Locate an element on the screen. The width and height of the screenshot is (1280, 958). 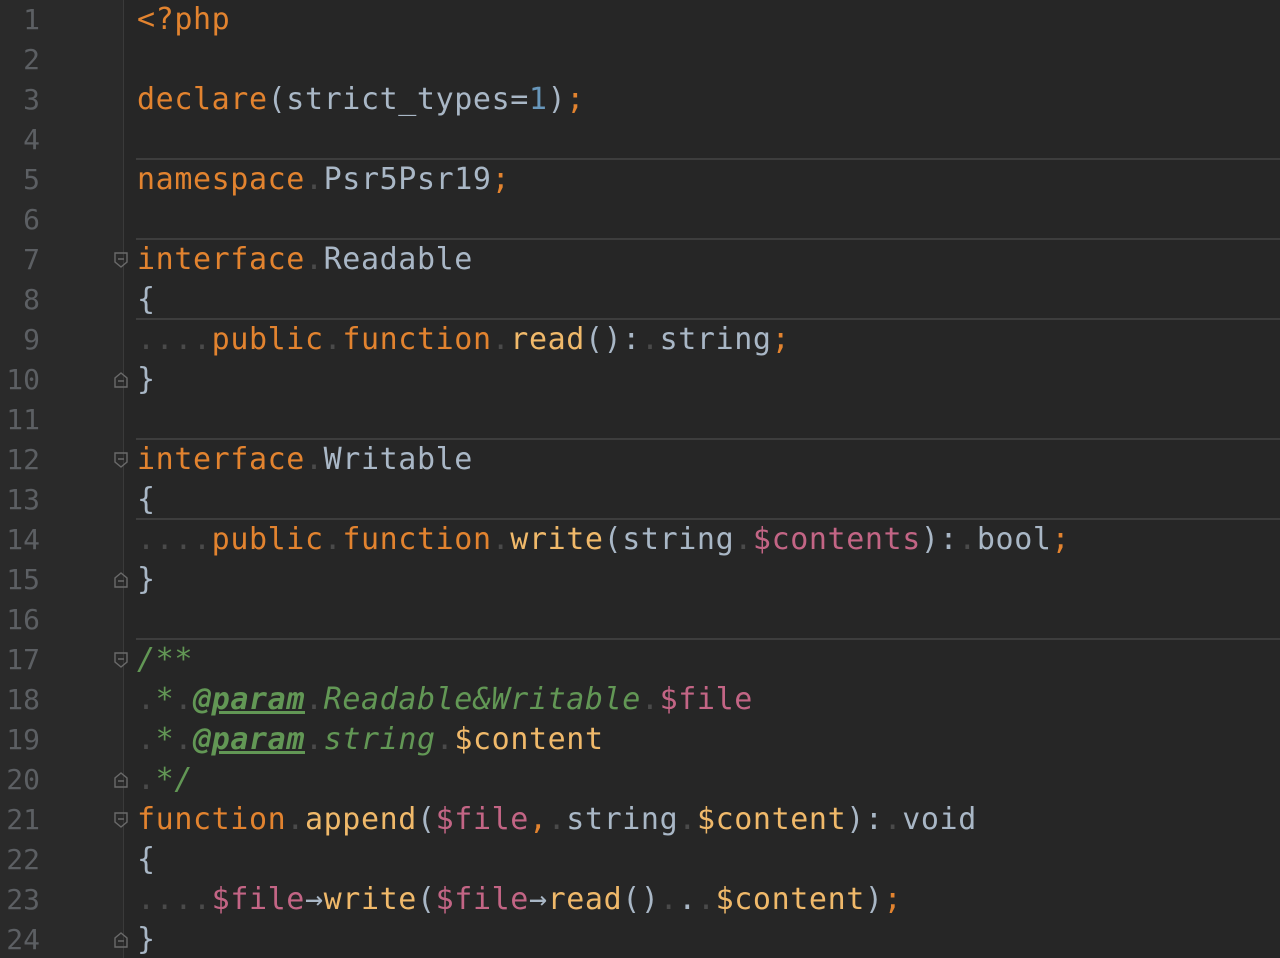
line-number: 22 is located at coordinates (20, 860).